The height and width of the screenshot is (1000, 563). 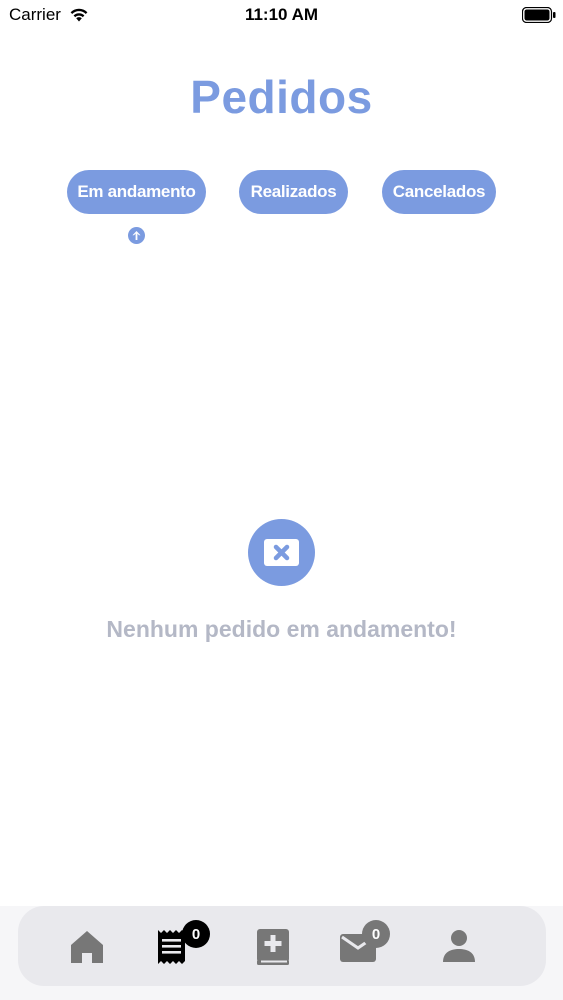 I want to click on nav-home, so click(x=87, y=947).